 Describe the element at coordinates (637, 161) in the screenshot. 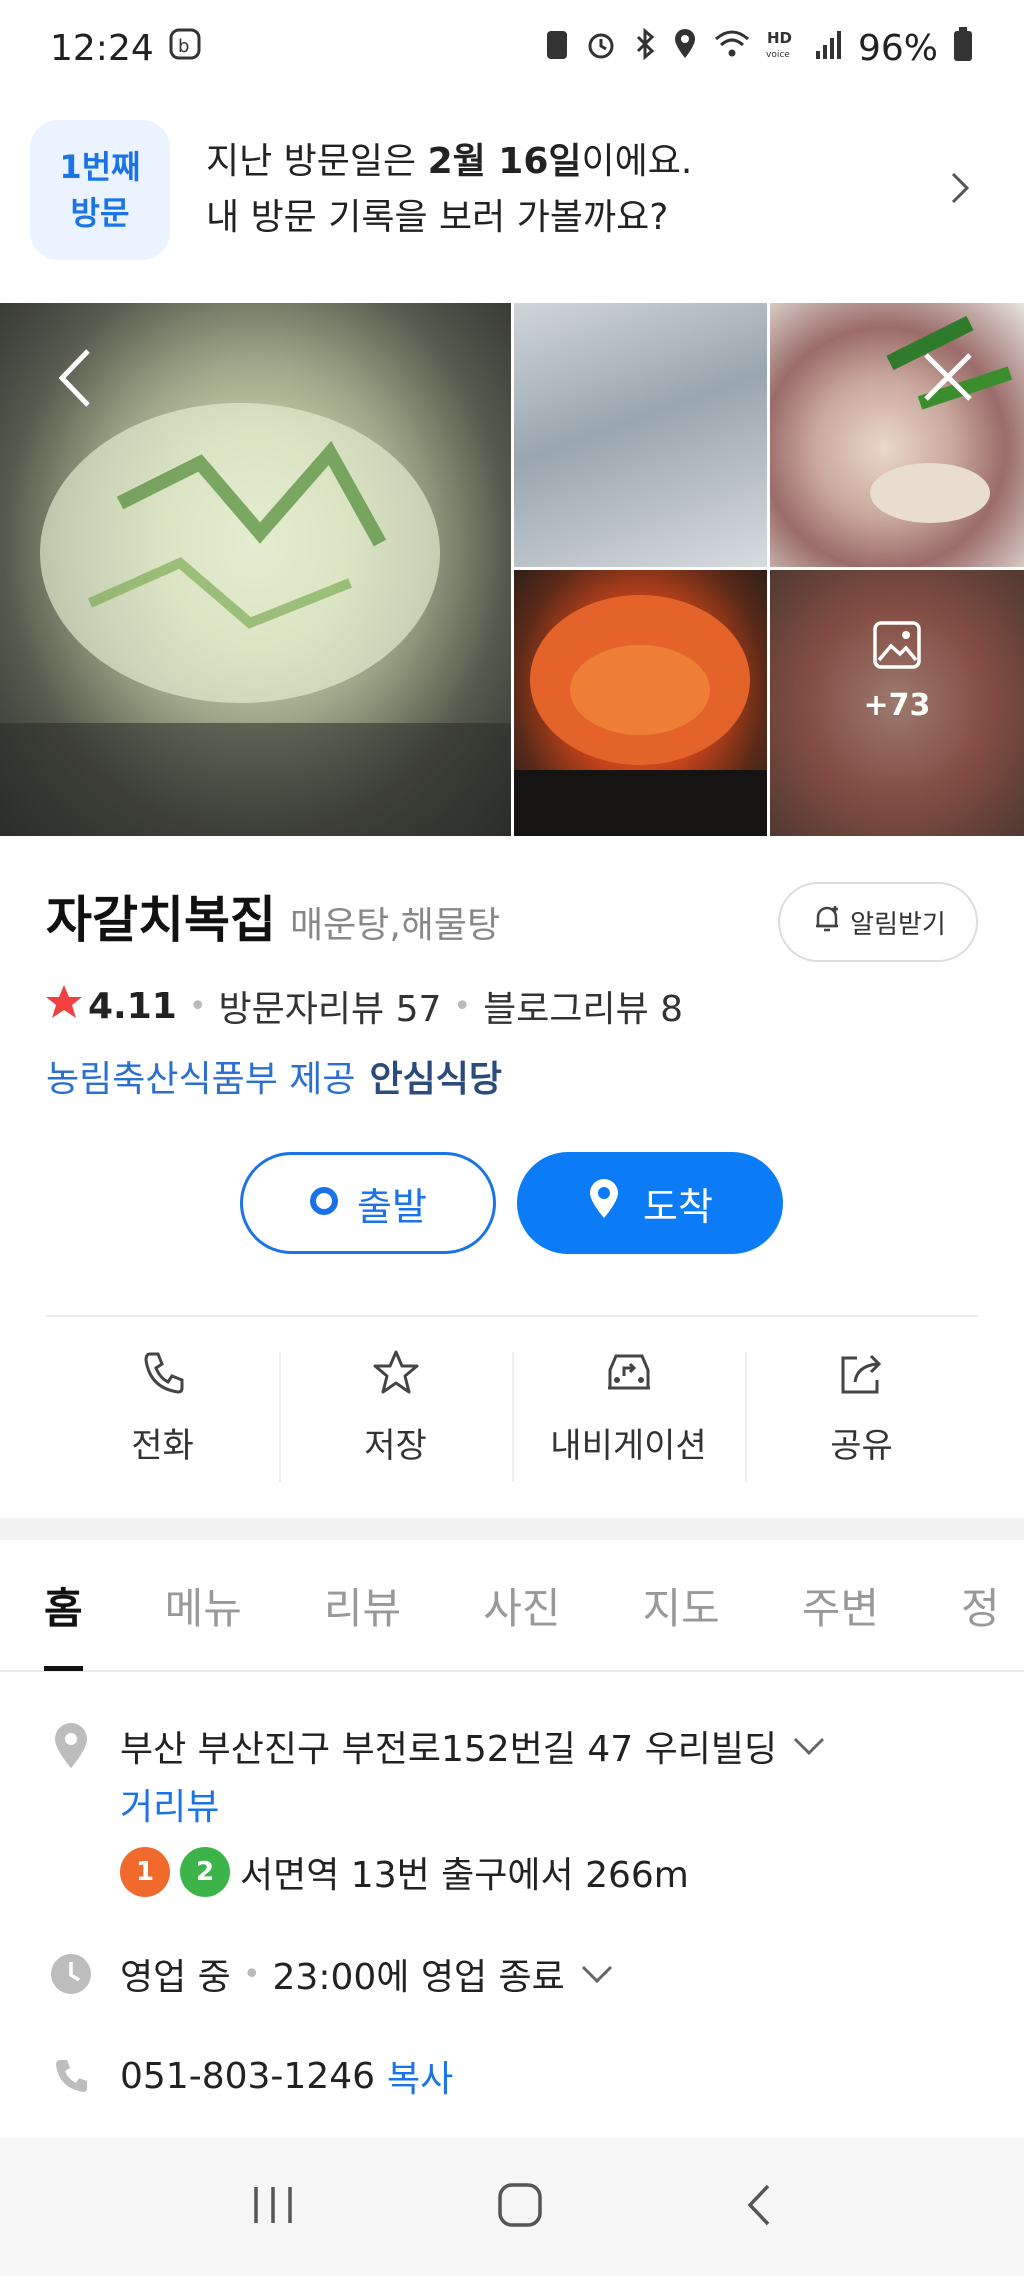

I see `visit-line1-suffix: 이에요.` at that location.